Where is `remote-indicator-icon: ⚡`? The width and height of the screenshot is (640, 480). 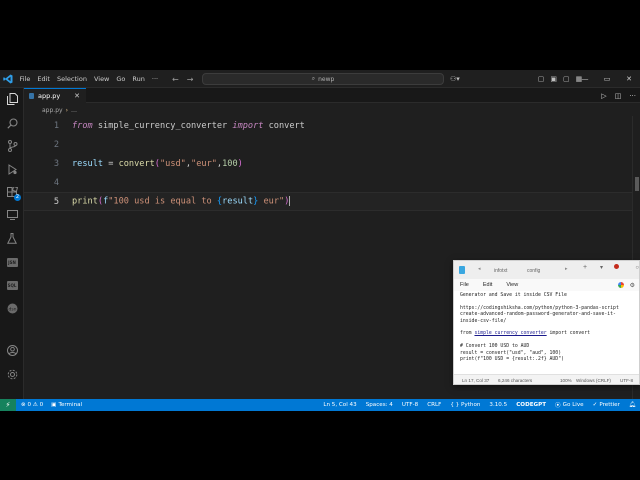 remote-indicator-icon: ⚡ is located at coordinates (8, 405).